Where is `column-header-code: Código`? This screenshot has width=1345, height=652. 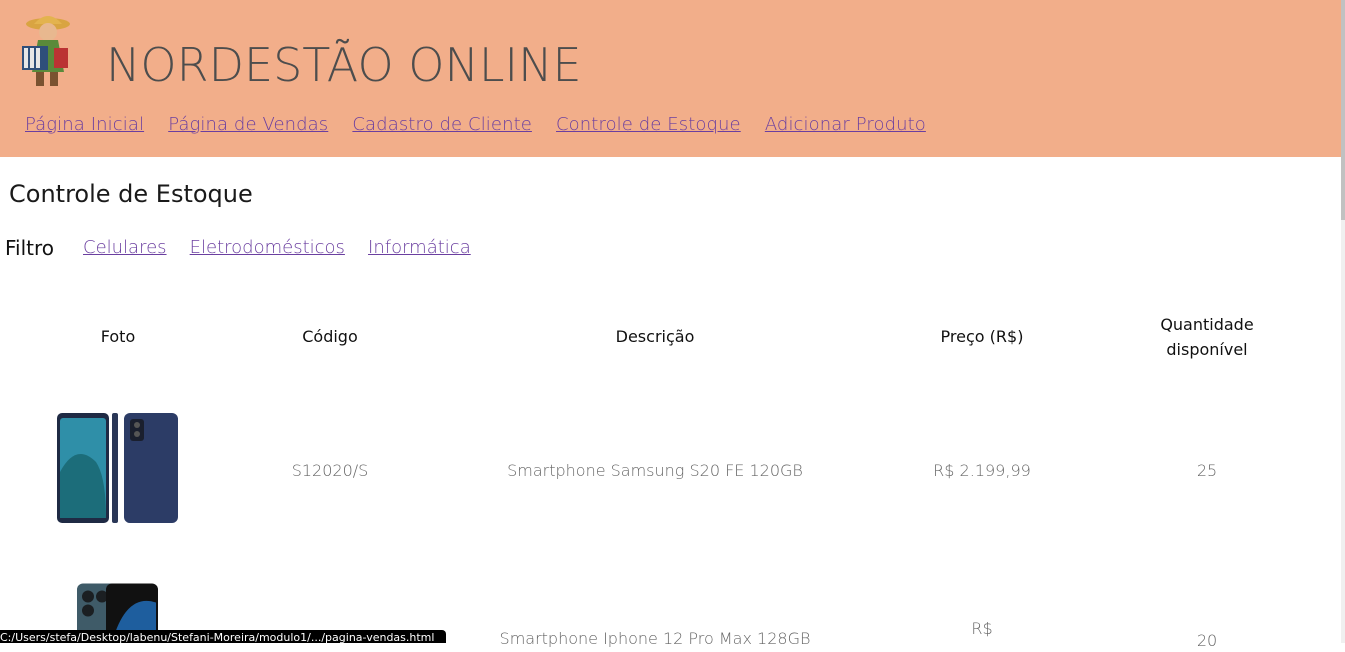 column-header-code: Código is located at coordinates (330, 336).